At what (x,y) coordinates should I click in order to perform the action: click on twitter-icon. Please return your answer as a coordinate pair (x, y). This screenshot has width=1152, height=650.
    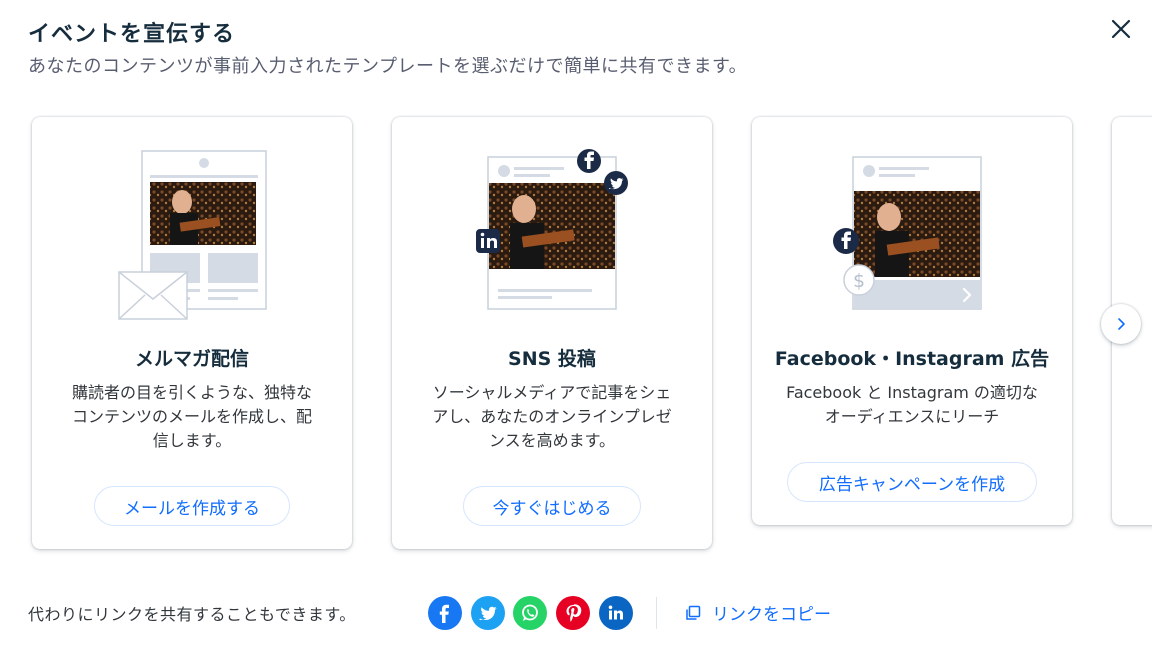
    Looking at the image, I should click on (488, 613).